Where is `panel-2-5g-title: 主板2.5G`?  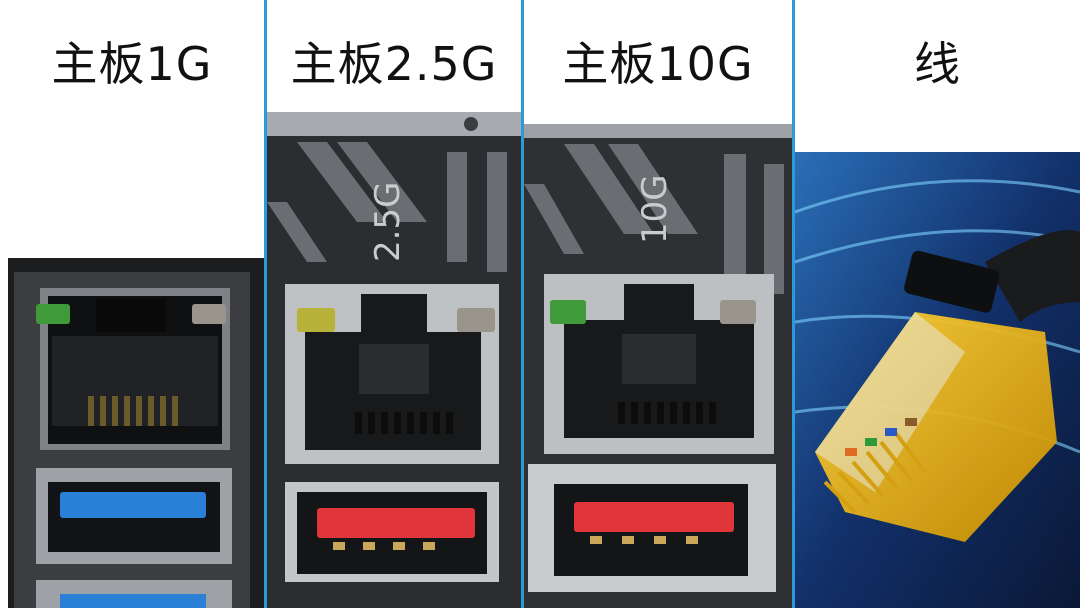 panel-2-5g-title: 主板2.5G is located at coordinates (394, 64).